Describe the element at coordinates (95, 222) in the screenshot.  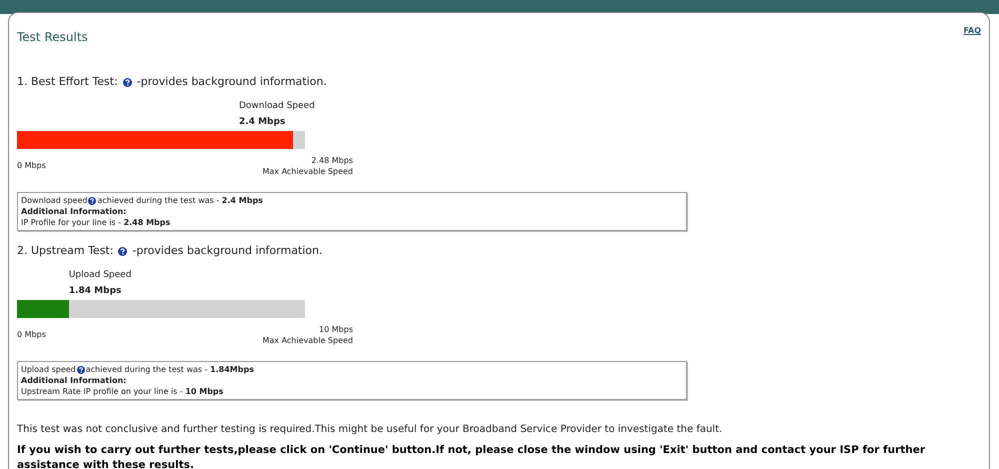
I see `info-detail: IP Profile for your line is - 2.48 Mbps` at that location.